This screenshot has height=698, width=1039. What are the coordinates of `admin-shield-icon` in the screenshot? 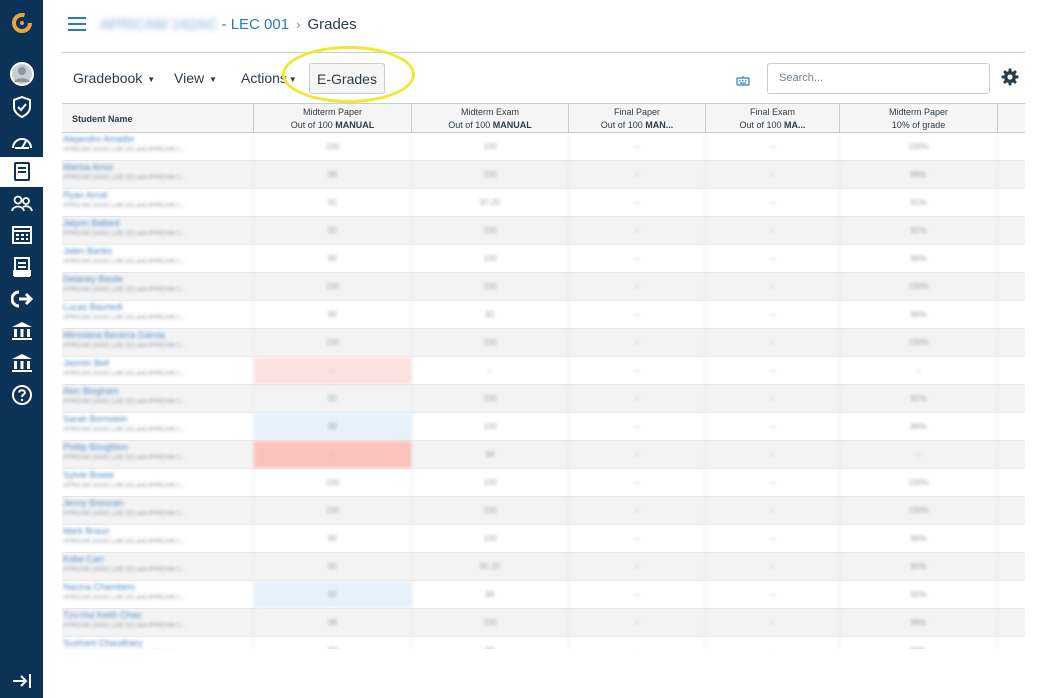 It's located at (21, 107).